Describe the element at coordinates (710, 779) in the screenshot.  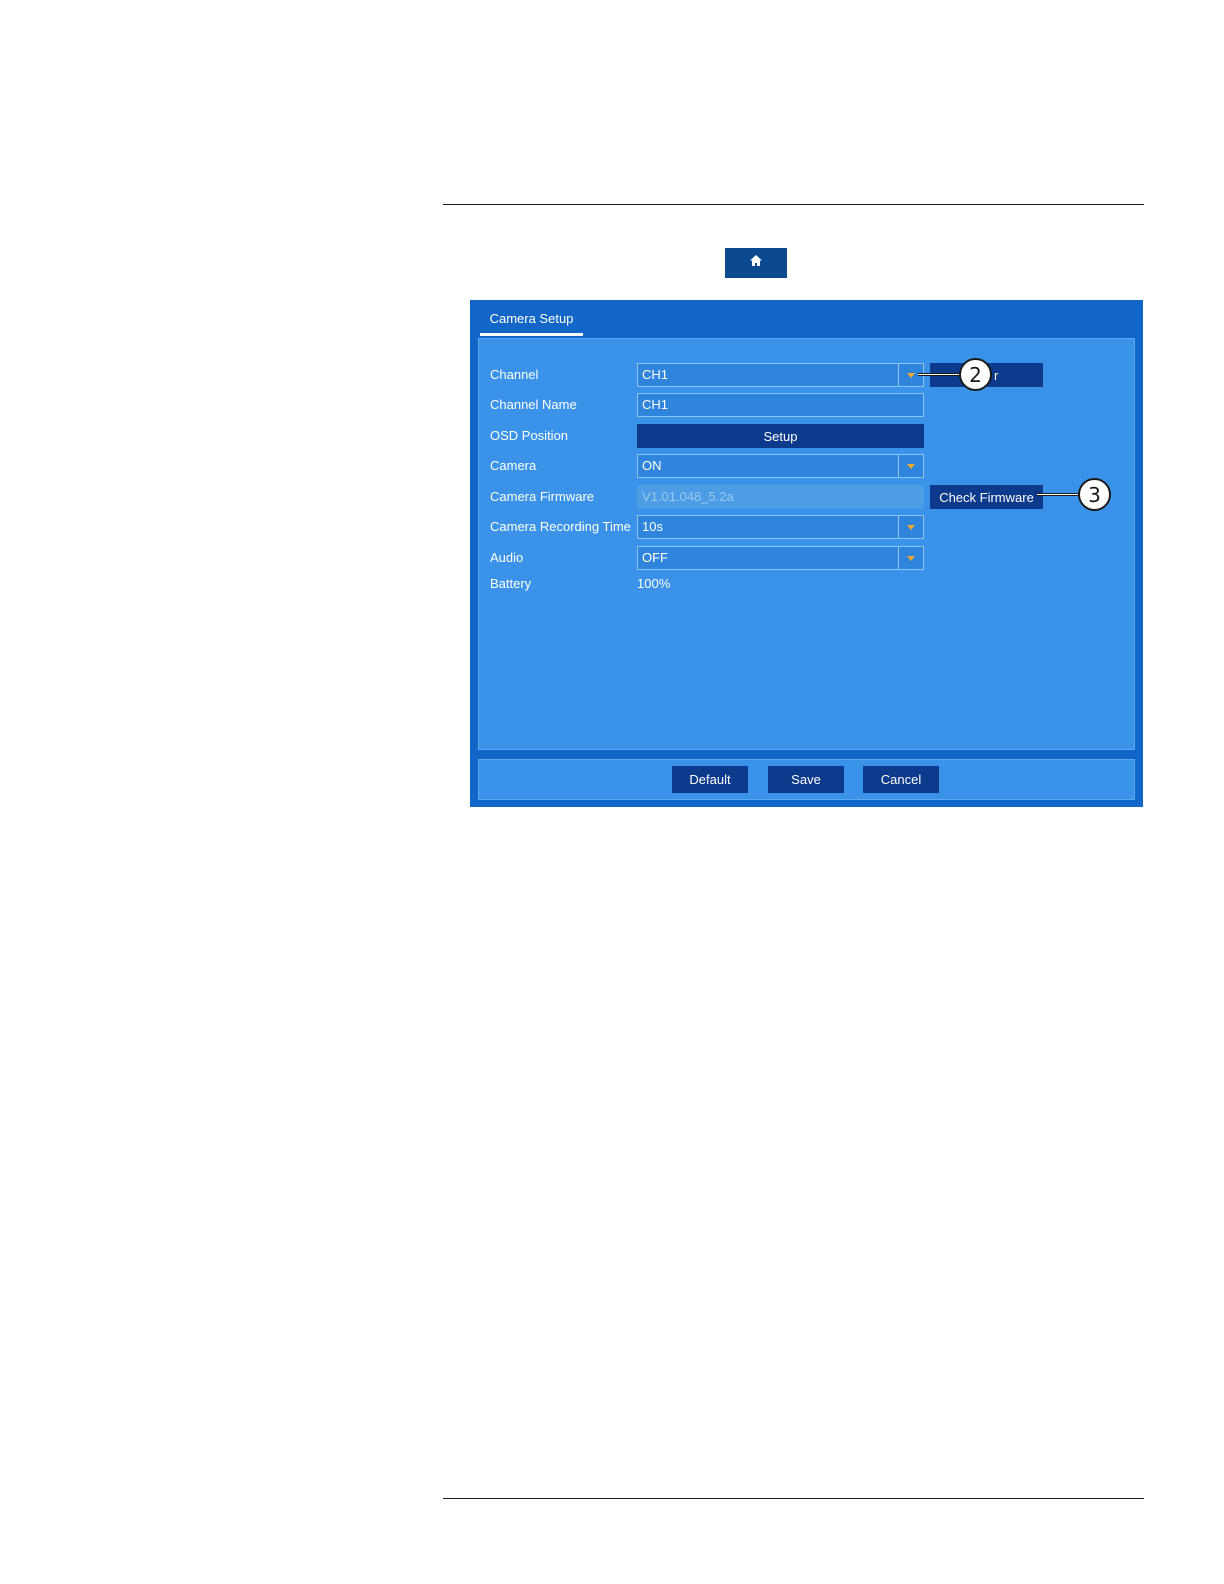
I see `default-button: Default` at that location.